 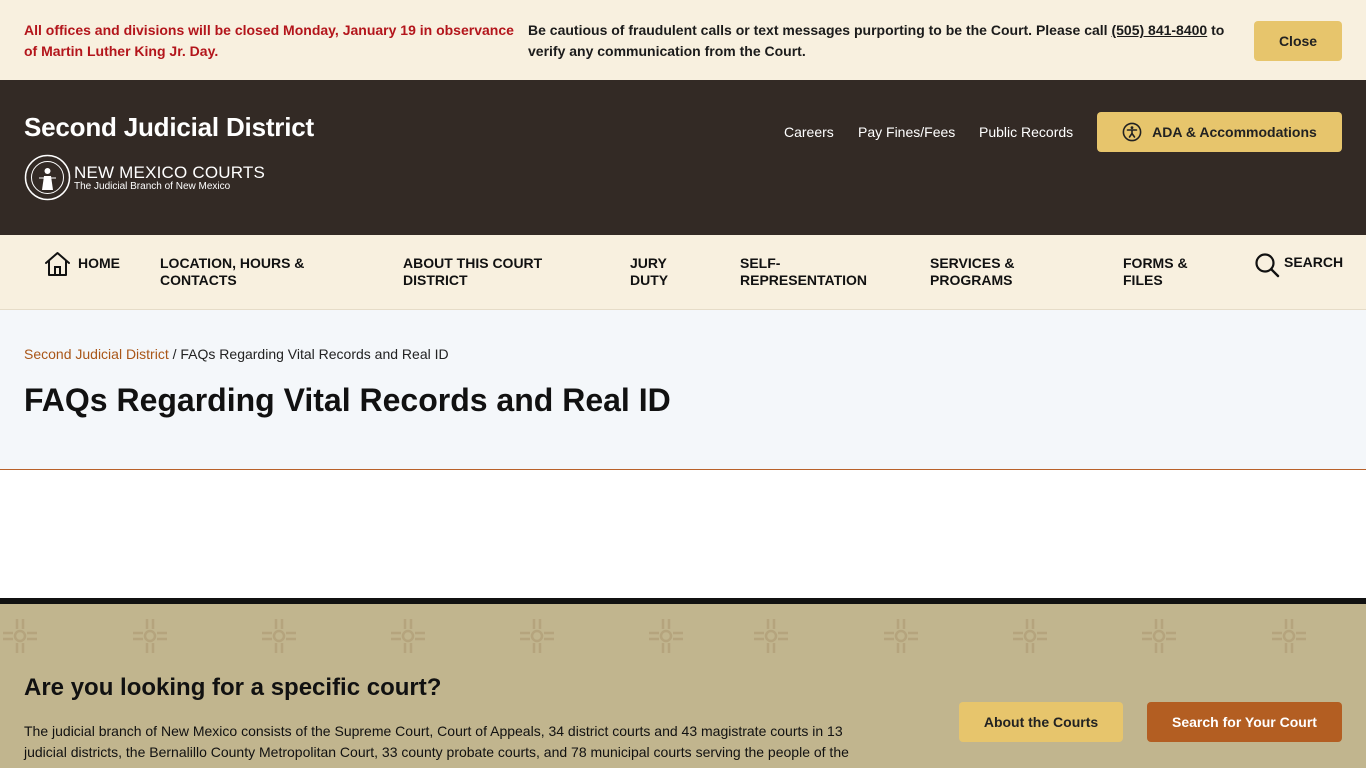 I want to click on home-icon, so click(x=57, y=264).